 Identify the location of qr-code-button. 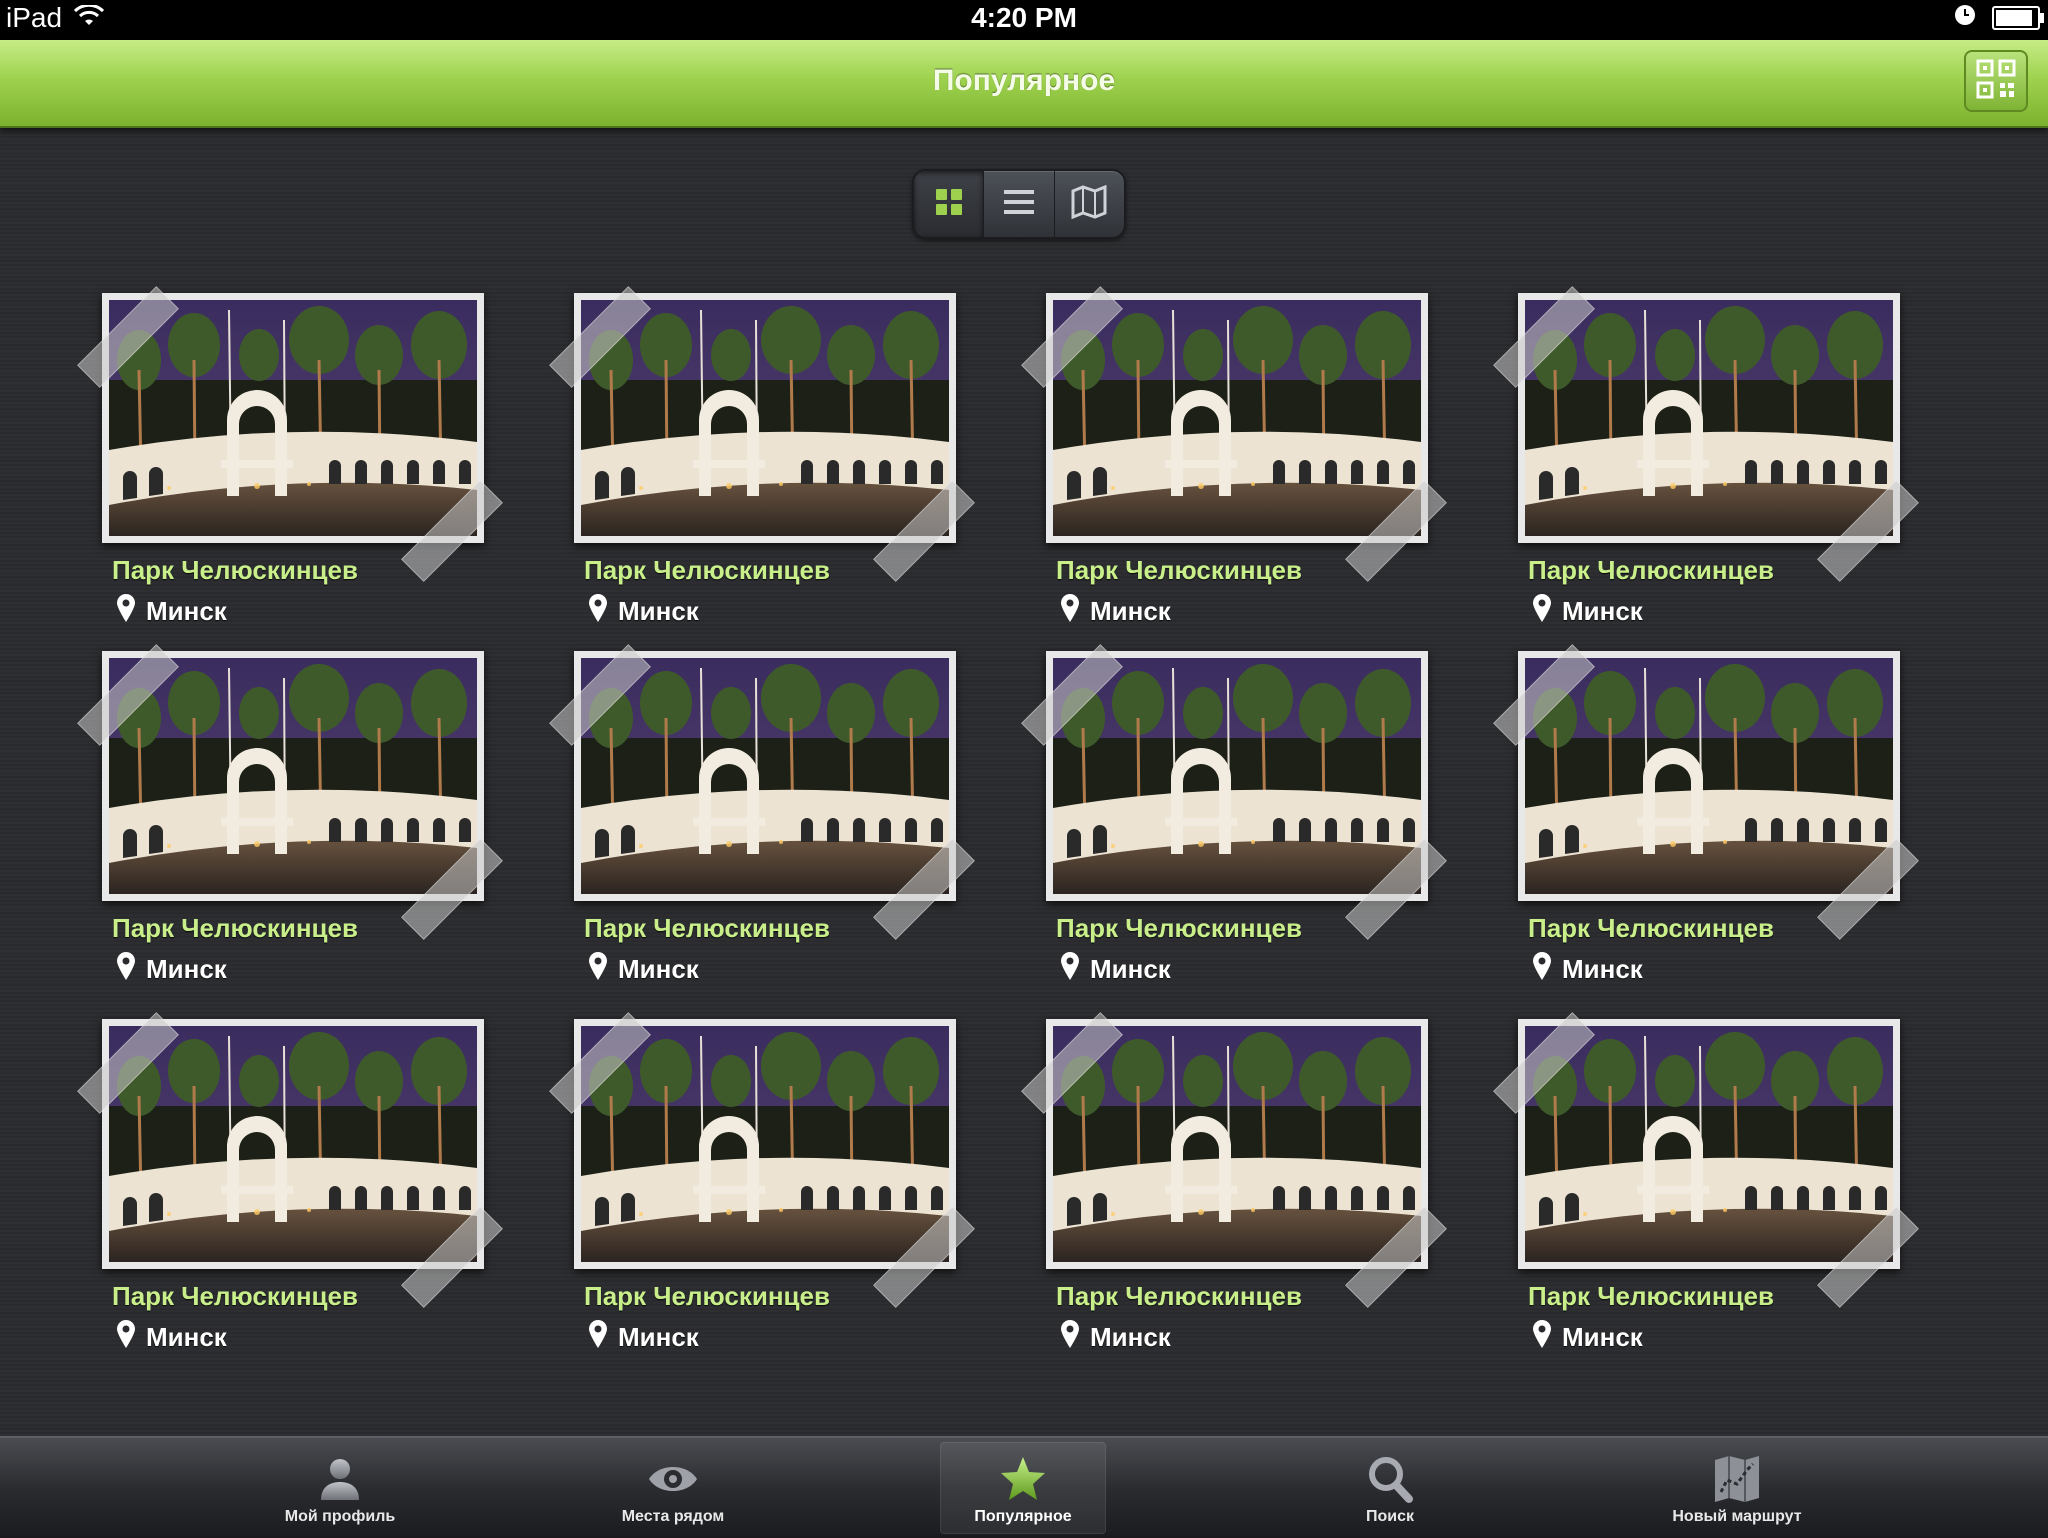
(1996, 81).